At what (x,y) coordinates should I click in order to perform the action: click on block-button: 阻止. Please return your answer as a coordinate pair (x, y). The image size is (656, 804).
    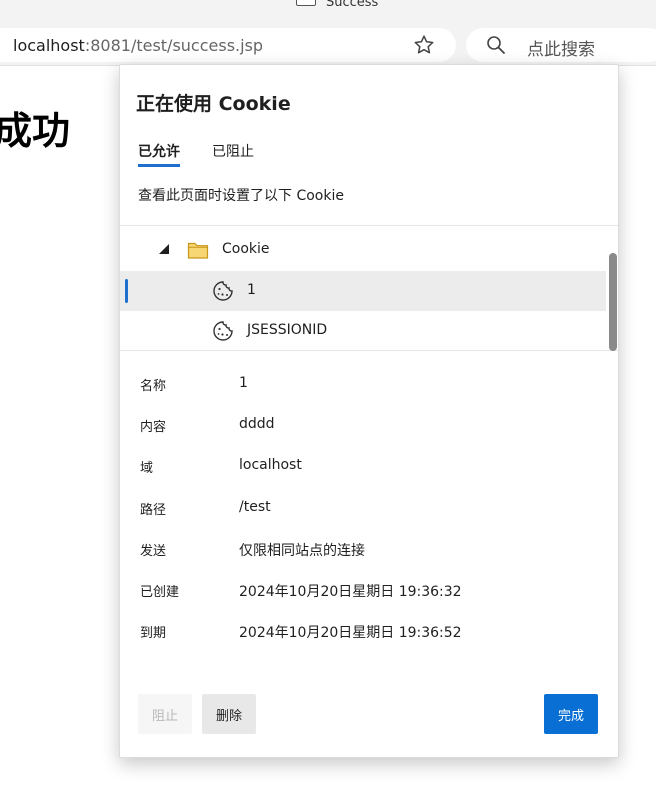
    Looking at the image, I should click on (165, 714).